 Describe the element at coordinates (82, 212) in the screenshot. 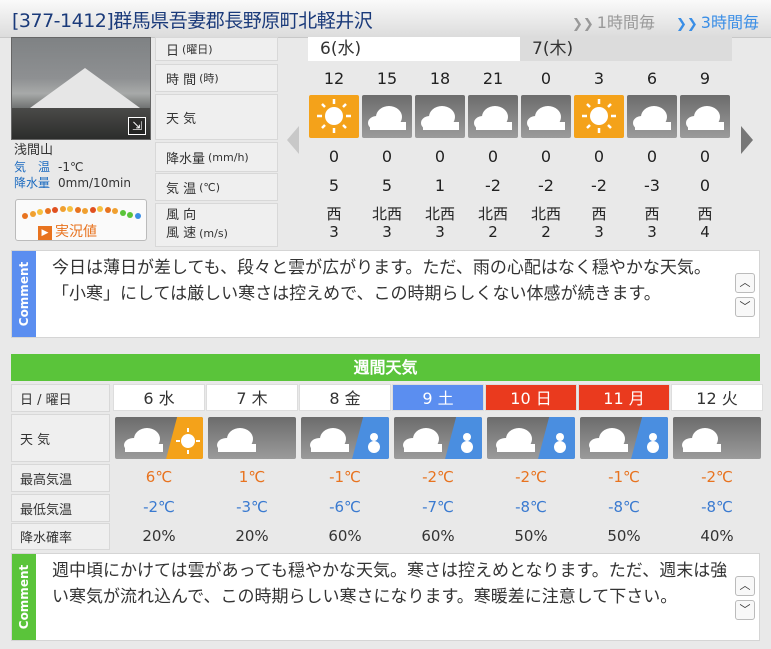

I see `observation-dots-icon` at that location.